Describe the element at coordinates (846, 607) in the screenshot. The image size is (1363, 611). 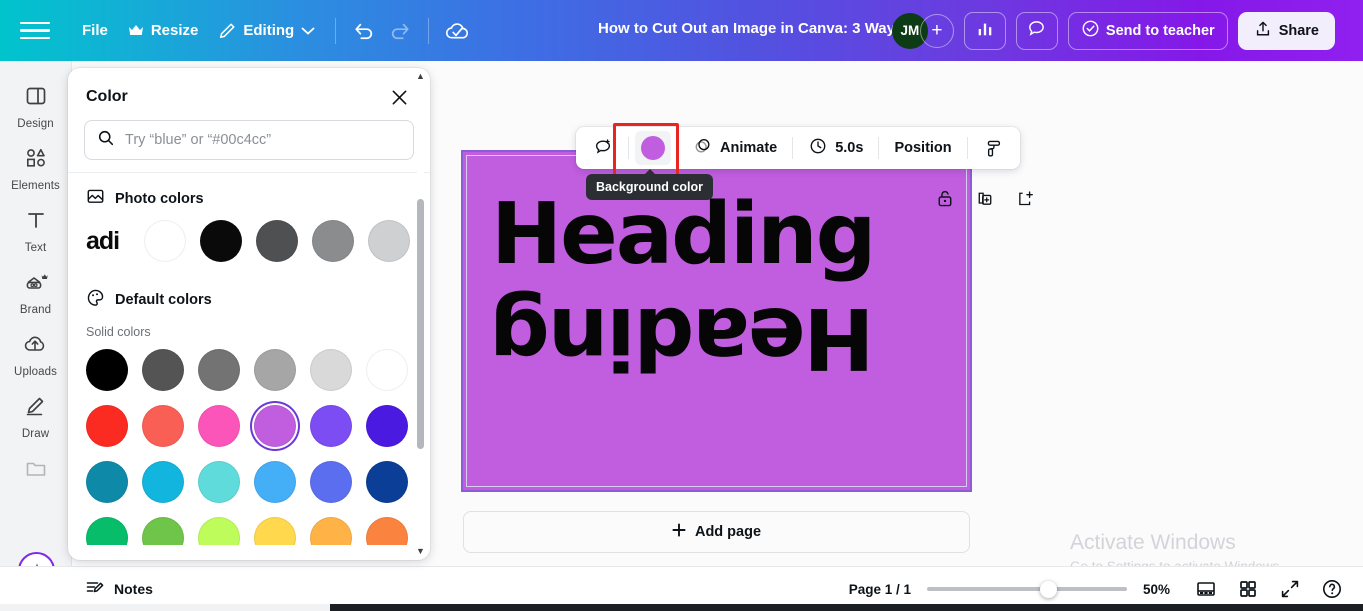
I see `horizontal-scrollbar-thumb` at that location.